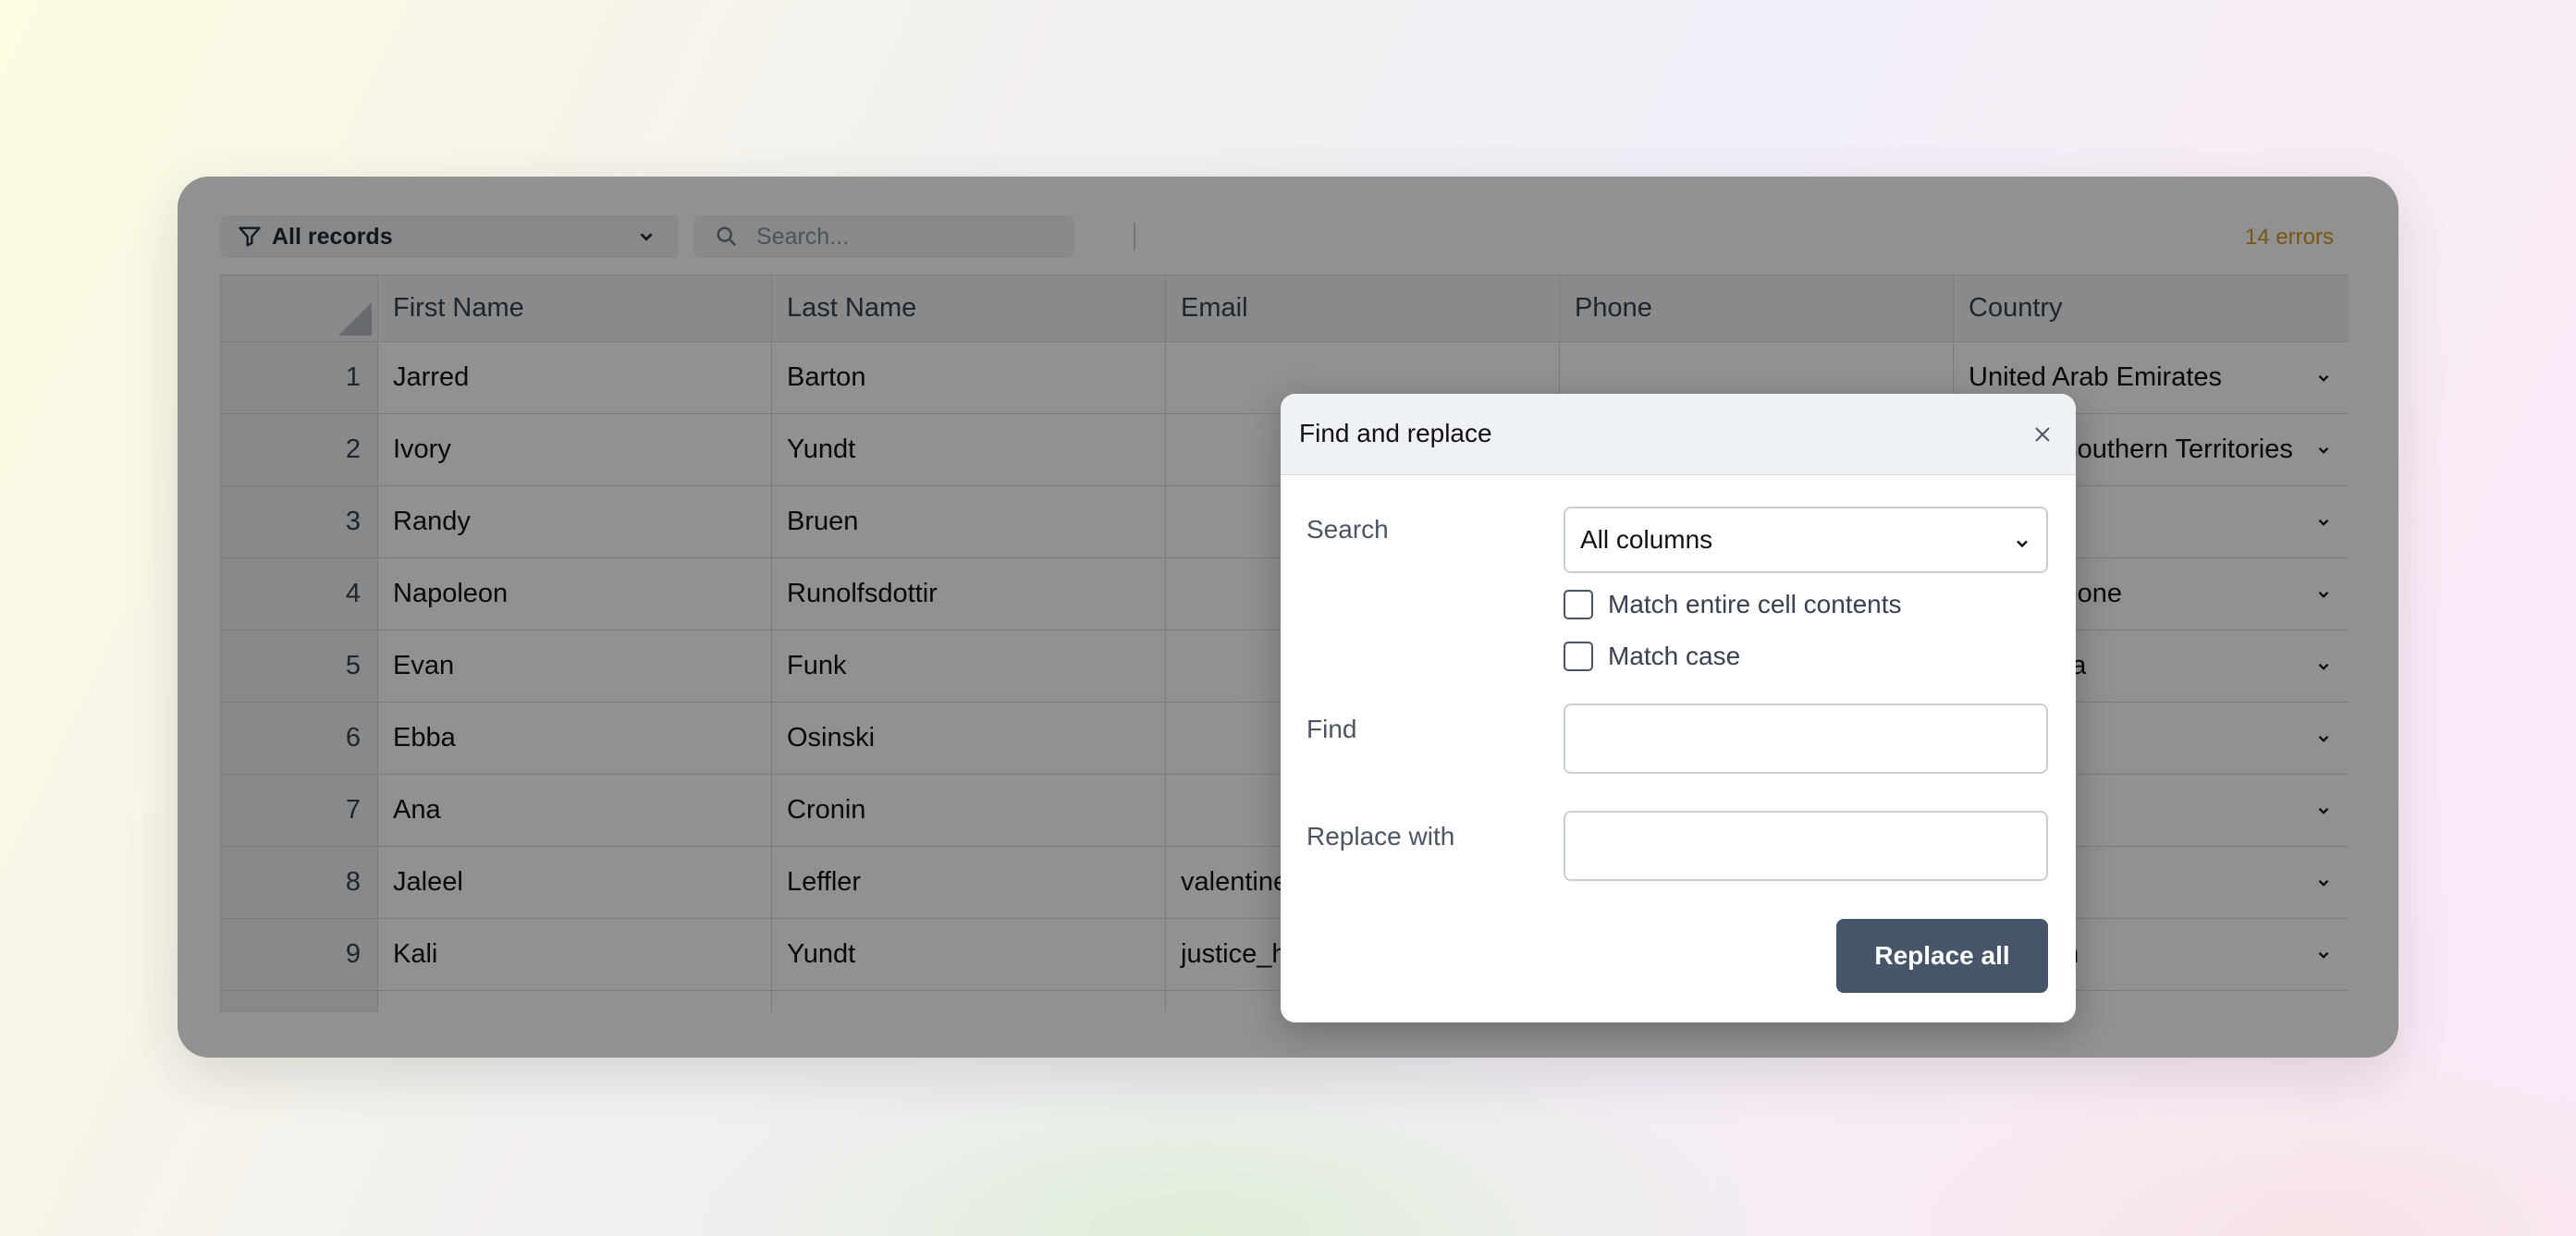  Describe the element at coordinates (1942, 956) in the screenshot. I see `replace-all-button: Replace all` at that location.